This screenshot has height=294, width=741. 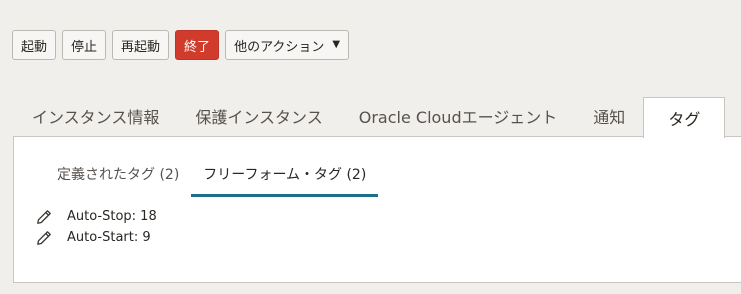 I want to click on start-button: 起動, so click(x=34, y=45).